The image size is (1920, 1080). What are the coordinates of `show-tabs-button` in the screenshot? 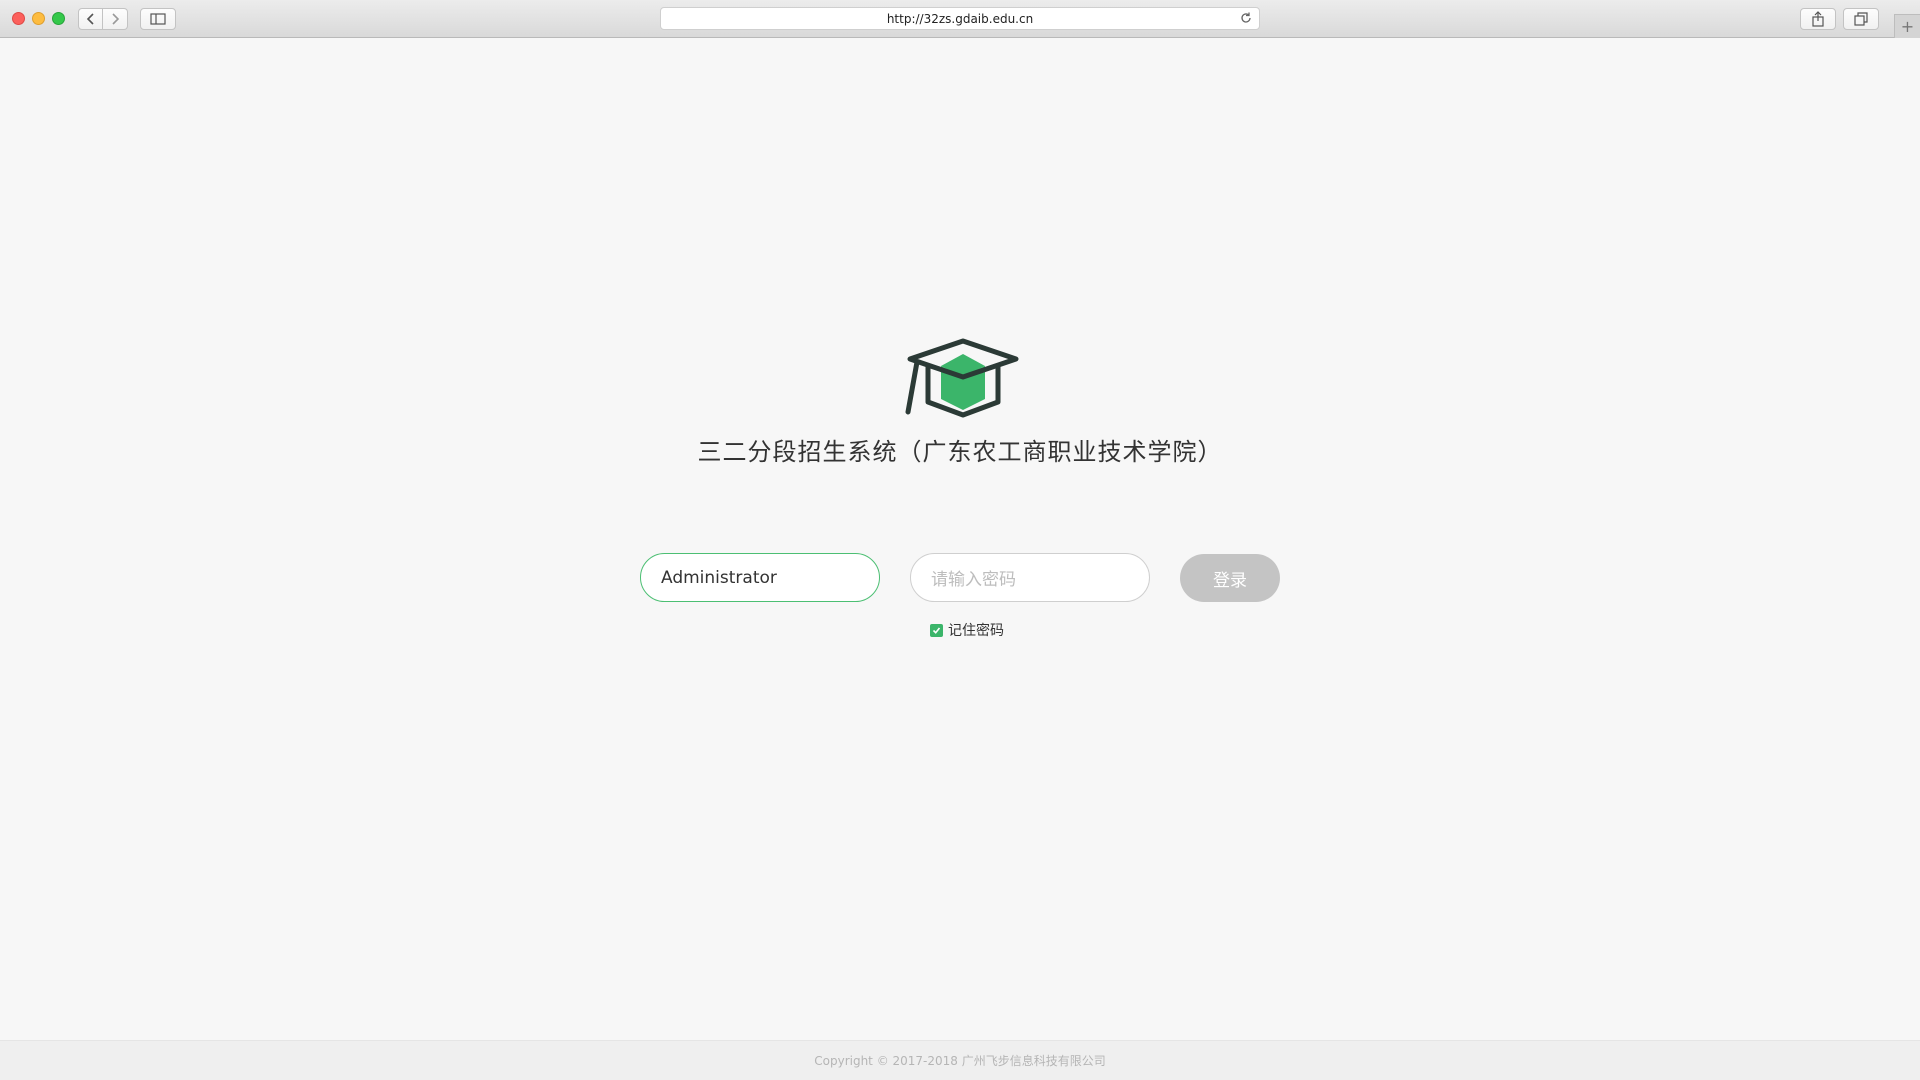 It's located at (1861, 19).